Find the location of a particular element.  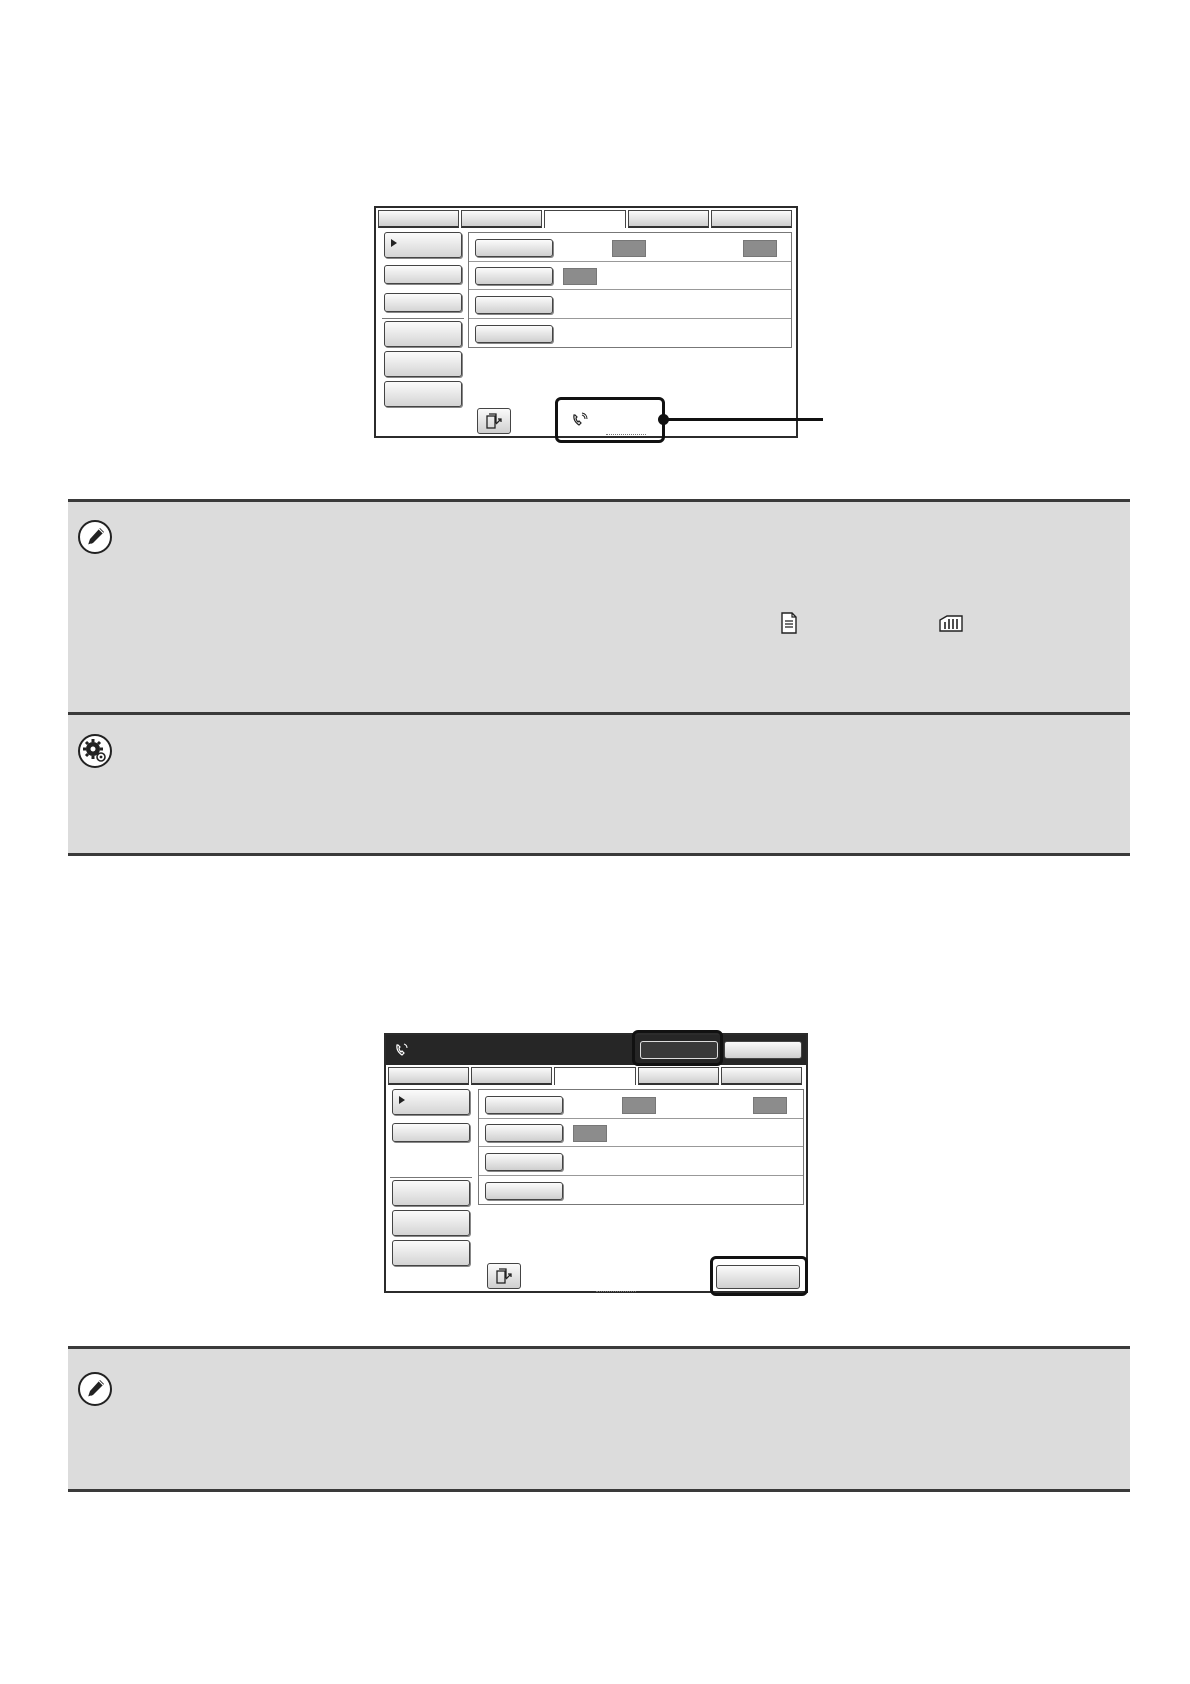

header-button-highlight-frame is located at coordinates (677, 1048).